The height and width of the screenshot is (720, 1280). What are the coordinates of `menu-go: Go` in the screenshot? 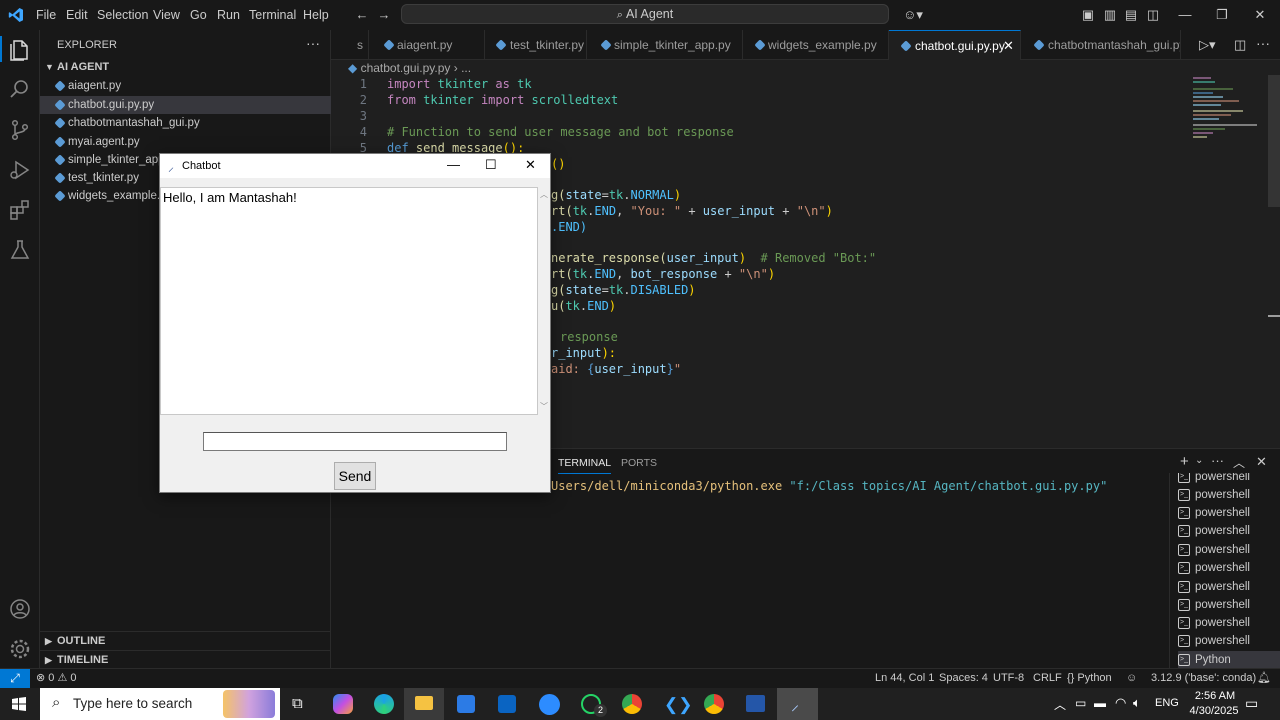 It's located at (198, 15).